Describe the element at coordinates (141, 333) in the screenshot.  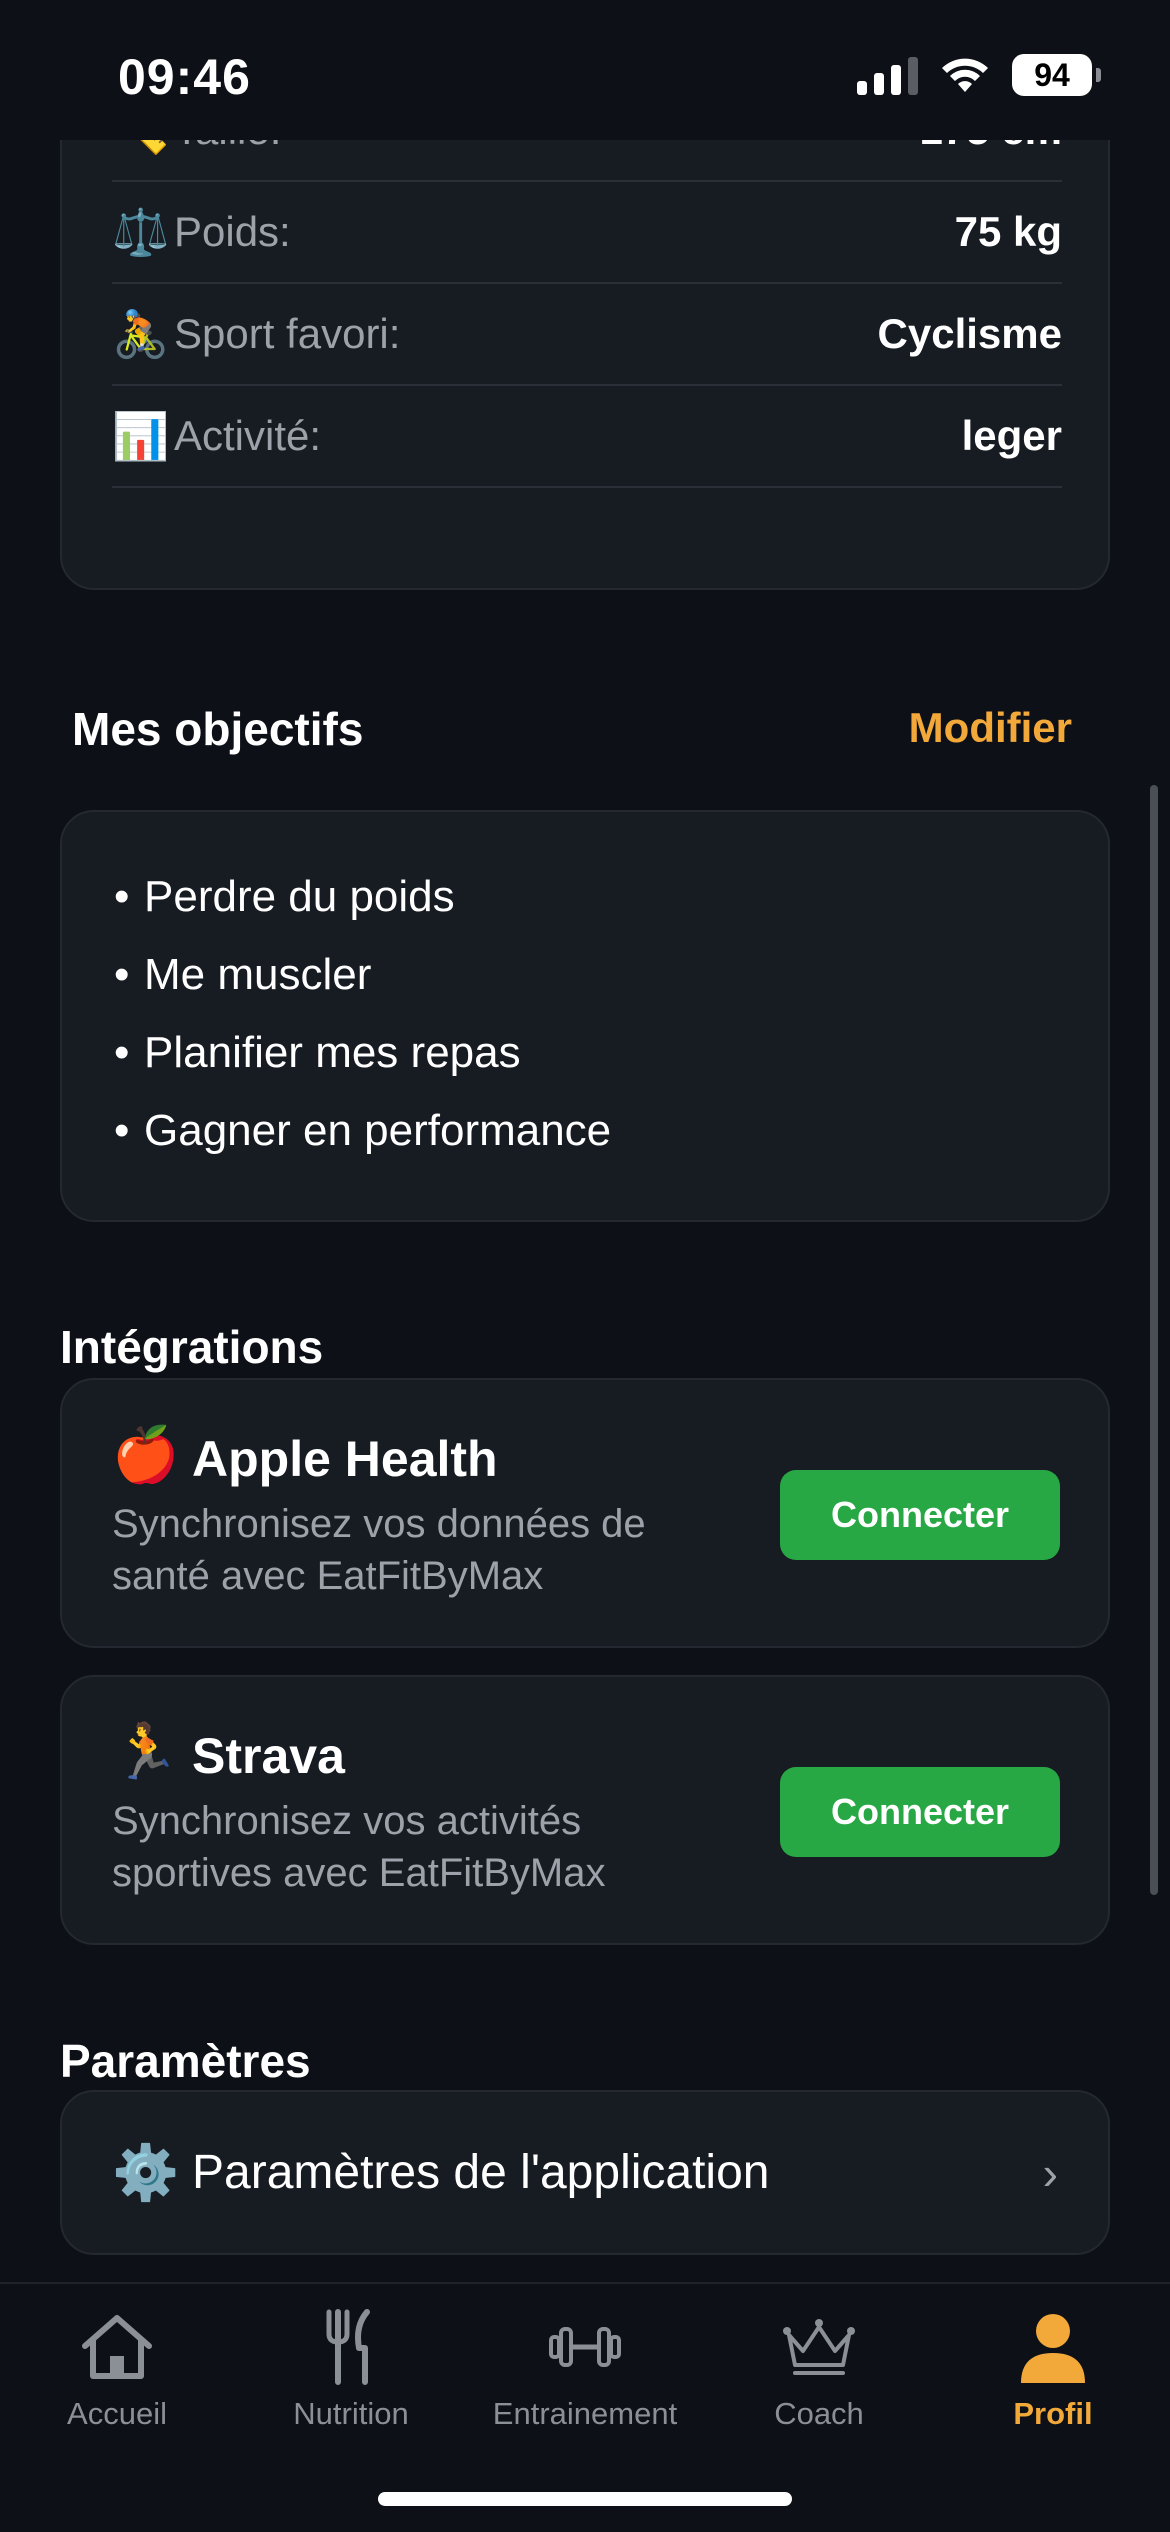
I see `cyclist-icon: 🚴` at that location.